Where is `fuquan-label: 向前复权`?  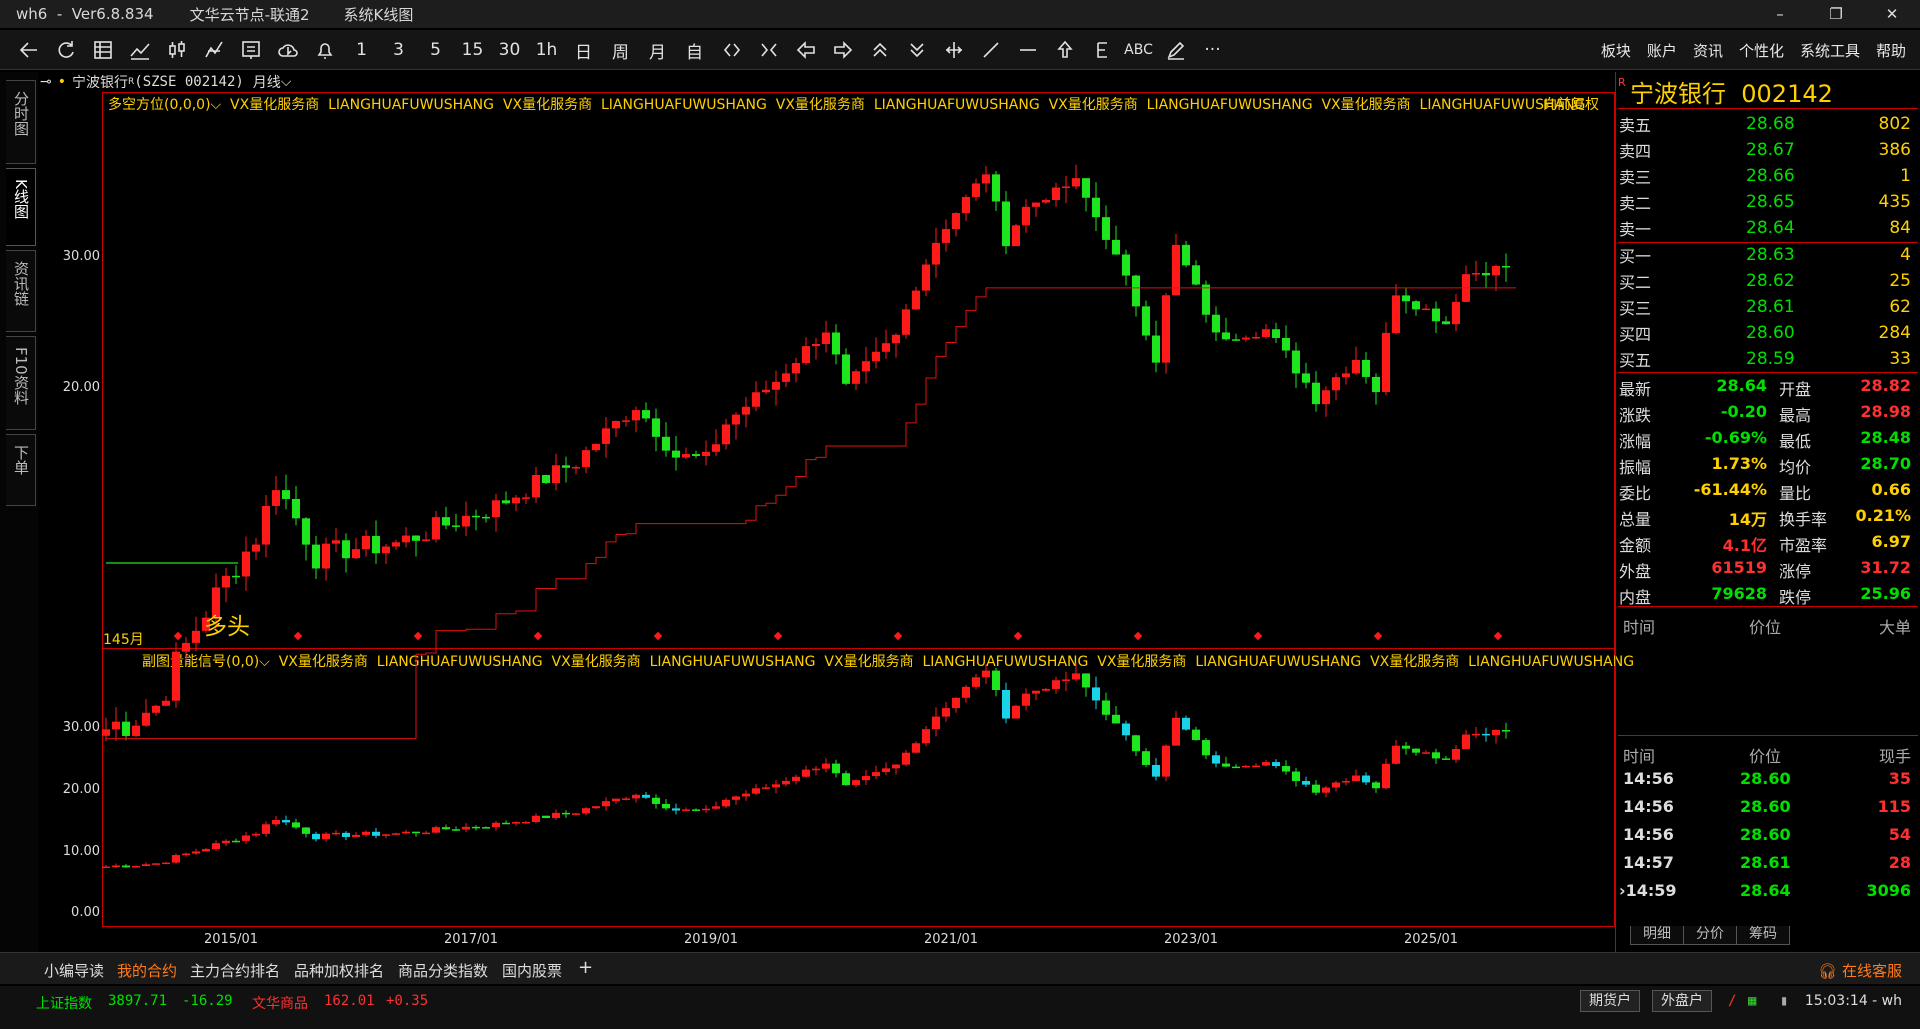 fuquan-label: 向前复权 is located at coordinates (1571, 104).